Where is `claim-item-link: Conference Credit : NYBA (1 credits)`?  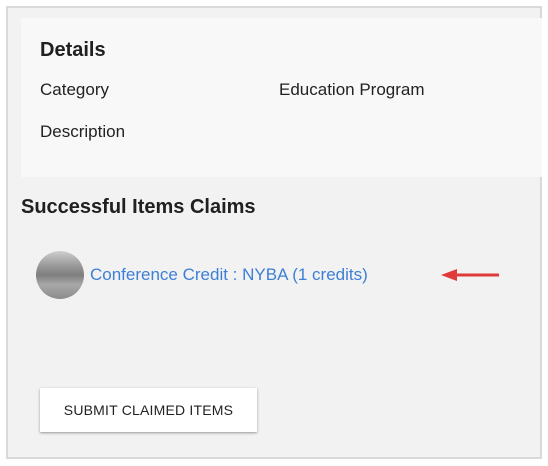
claim-item-link: Conference Credit : NYBA (1 credits) is located at coordinates (229, 275).